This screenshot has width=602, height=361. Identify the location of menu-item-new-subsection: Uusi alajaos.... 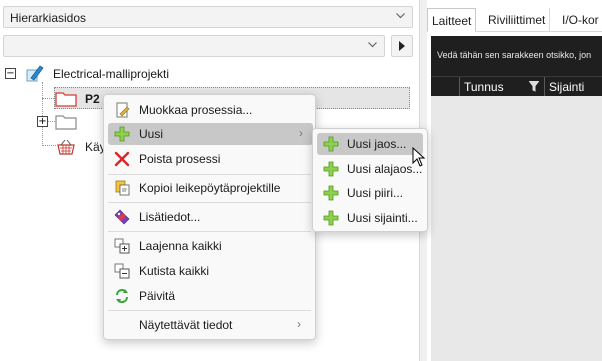
(370, 169).